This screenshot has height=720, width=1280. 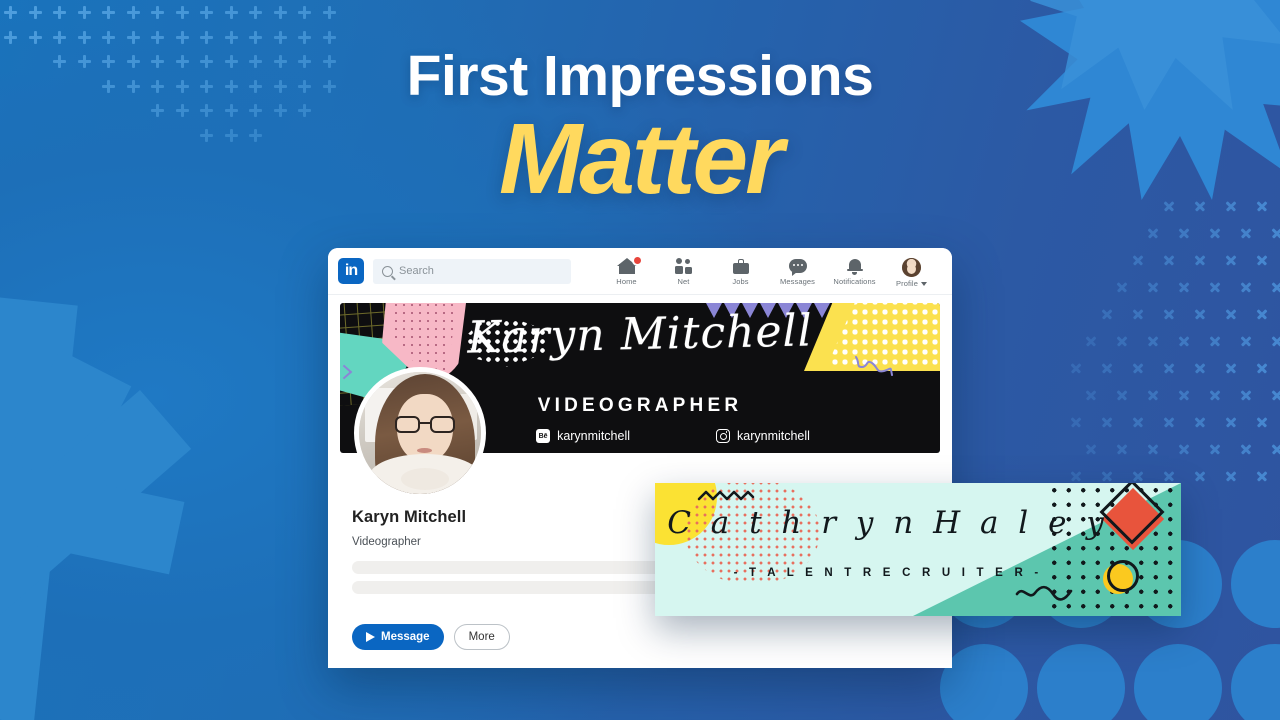 I want to click on briefcase-icon, so click(x=741, y=266).